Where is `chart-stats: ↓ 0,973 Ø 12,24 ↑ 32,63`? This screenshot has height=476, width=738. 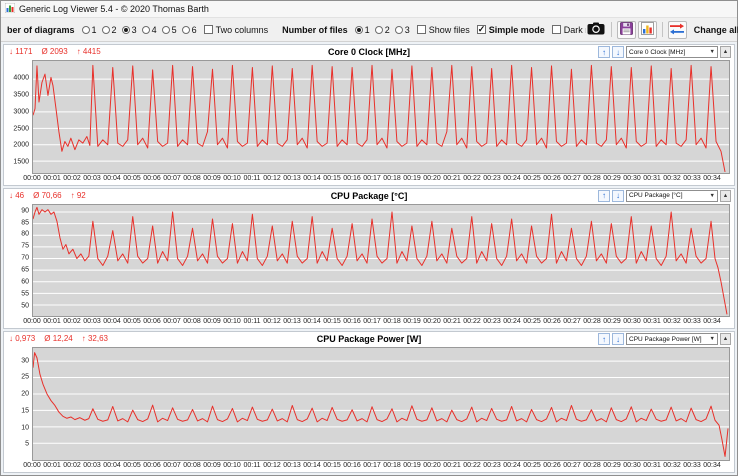 chart-stats: ↓ 0,973 Ø 12,24 ↑ 32,63 is located at coordinates (58, 338).